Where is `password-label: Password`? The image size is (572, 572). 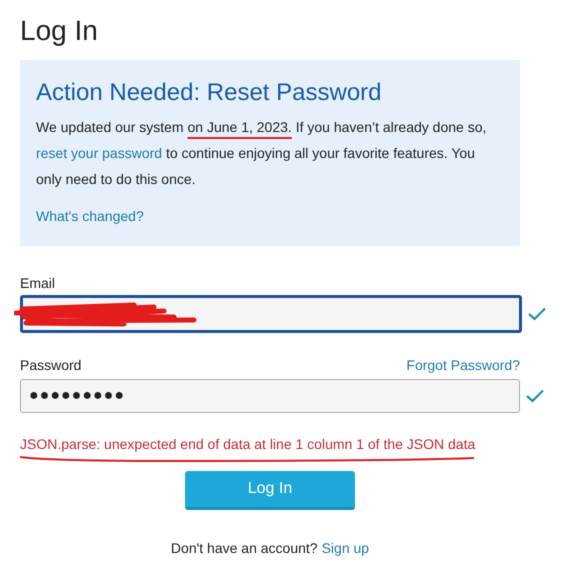 password-label: Password is located at coordinates (51, 365).